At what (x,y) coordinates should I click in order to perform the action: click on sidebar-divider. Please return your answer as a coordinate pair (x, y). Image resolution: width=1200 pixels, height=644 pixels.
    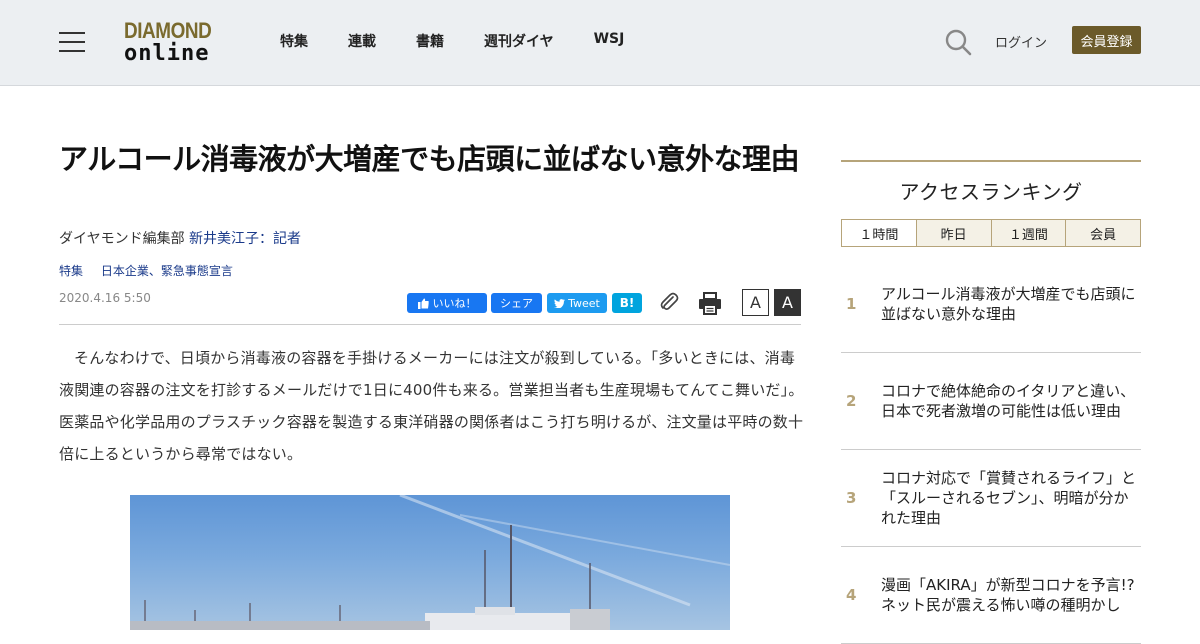
    Looking at the image, I should click on (991, 161).